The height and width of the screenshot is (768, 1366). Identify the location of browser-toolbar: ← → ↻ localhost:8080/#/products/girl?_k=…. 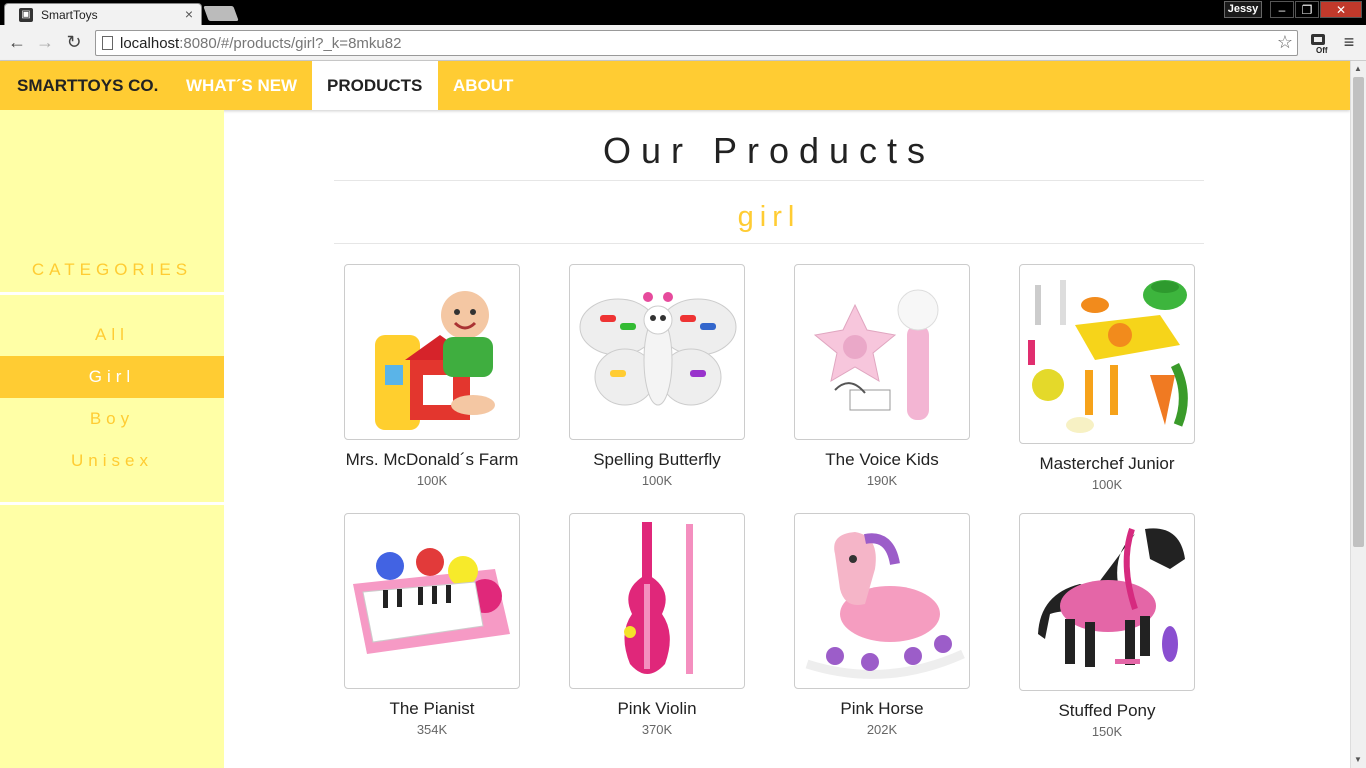
(683, 43).